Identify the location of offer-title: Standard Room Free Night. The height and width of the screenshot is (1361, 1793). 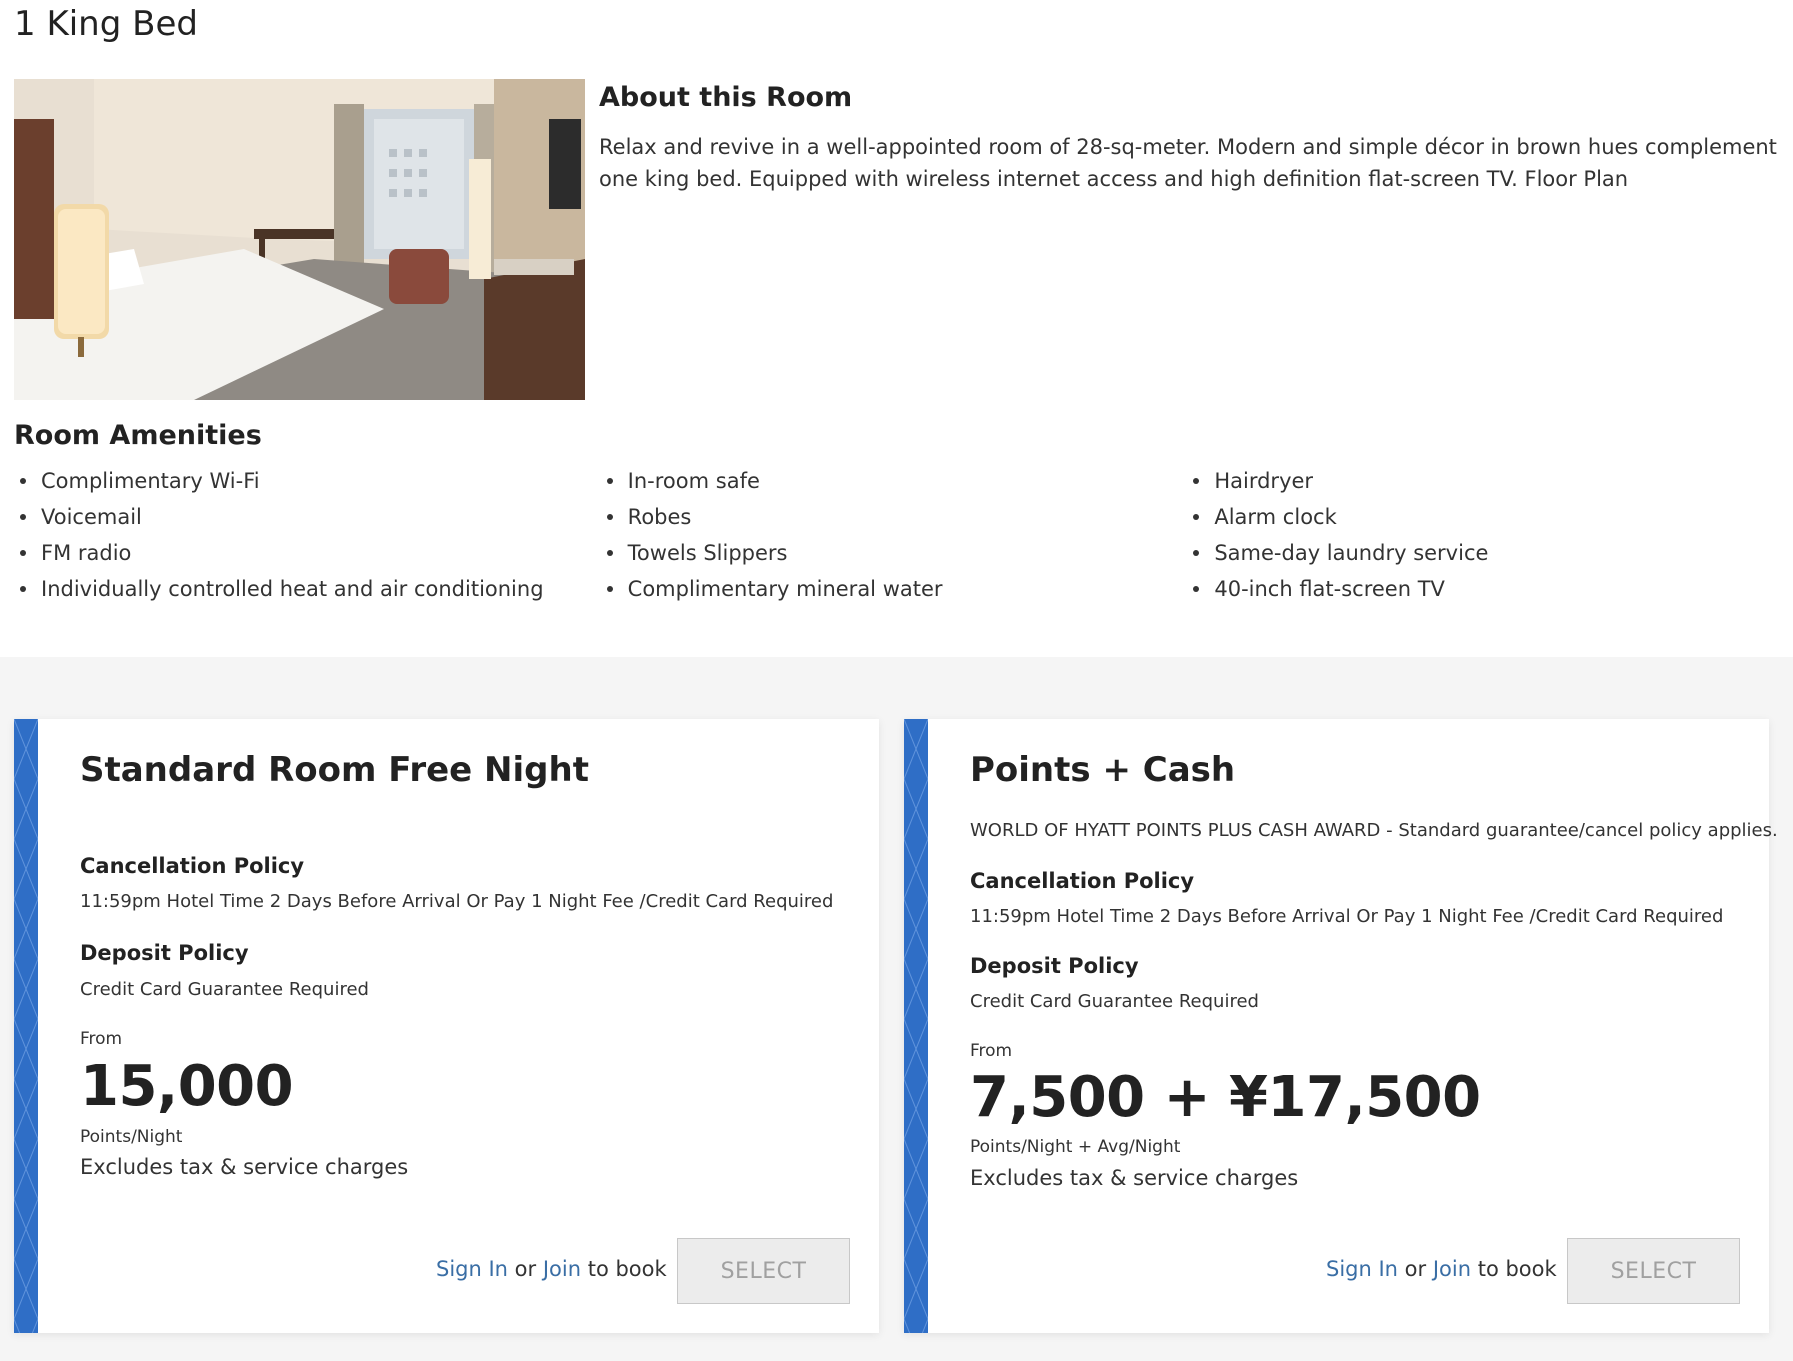
(334, 770).